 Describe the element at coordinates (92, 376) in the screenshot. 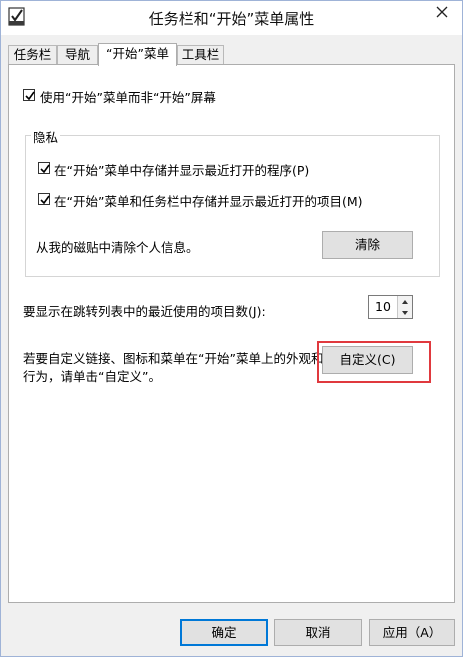

I see `customize-text-line2: 行为，请单击“自定义”。` at that location.